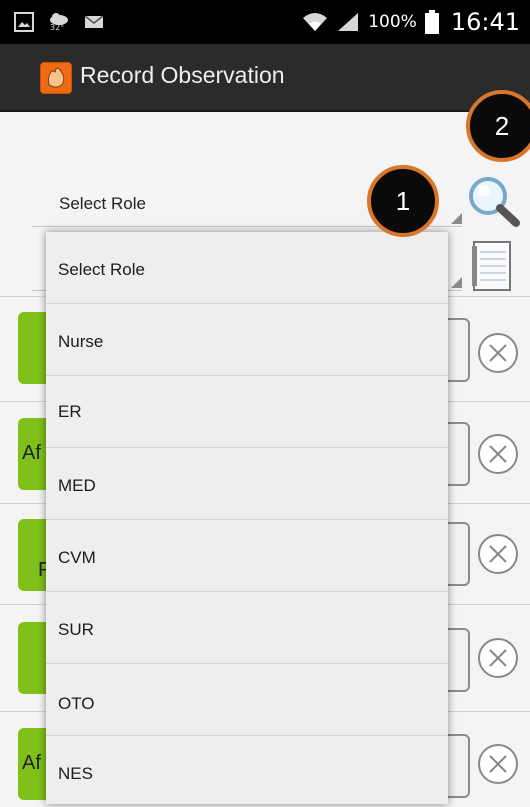 Image resolution: width=530 pixels, height=807 pixels. What do you see at coordinates (265, 22) in the screenshot?
I see `status-bar: 32° 100% 16:41` at bounding box center [265, 22].